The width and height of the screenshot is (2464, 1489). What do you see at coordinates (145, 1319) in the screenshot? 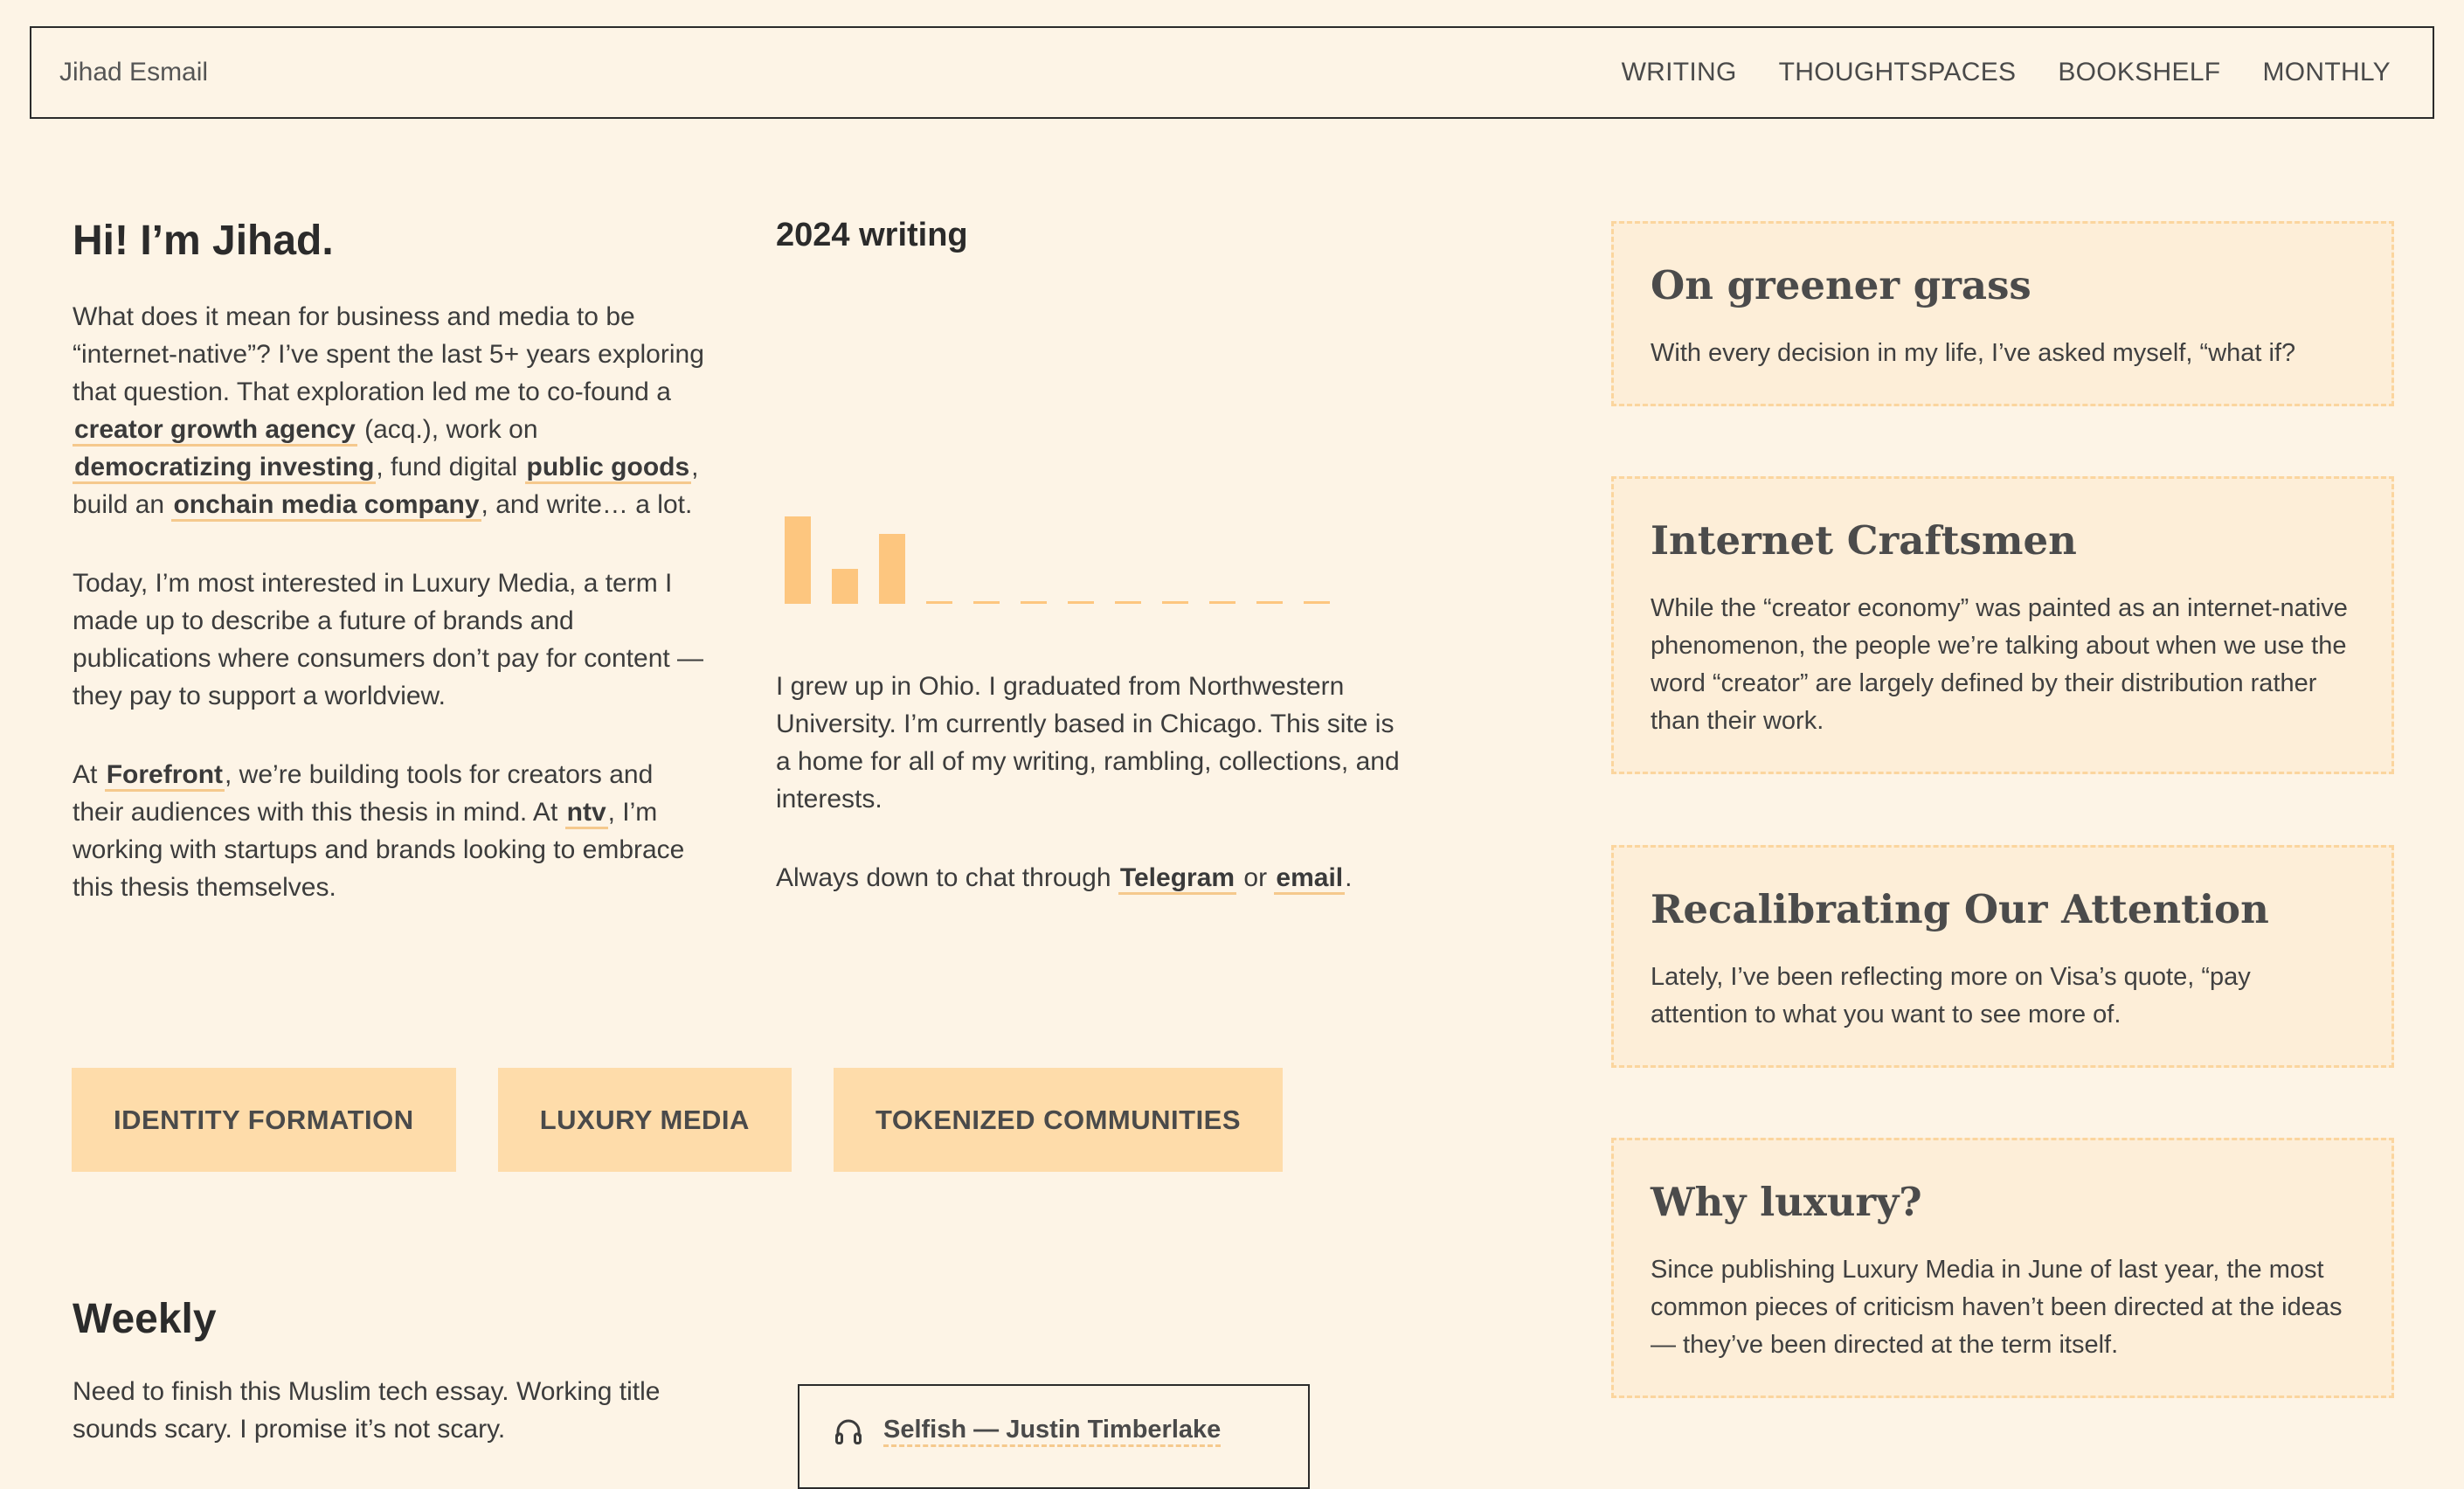
I see `weekly-title: Weekly` at bounding box center [145, 1319].